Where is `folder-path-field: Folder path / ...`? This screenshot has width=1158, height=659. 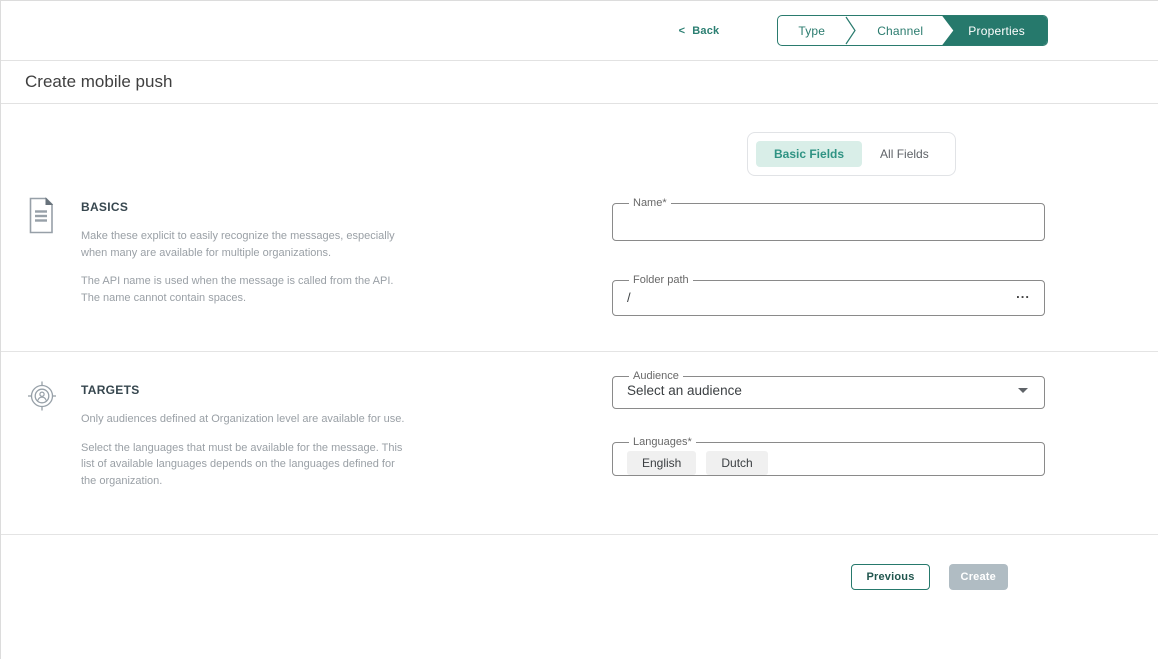
folder-path-field: Folder path / ... is located at coordinates (828, 295).